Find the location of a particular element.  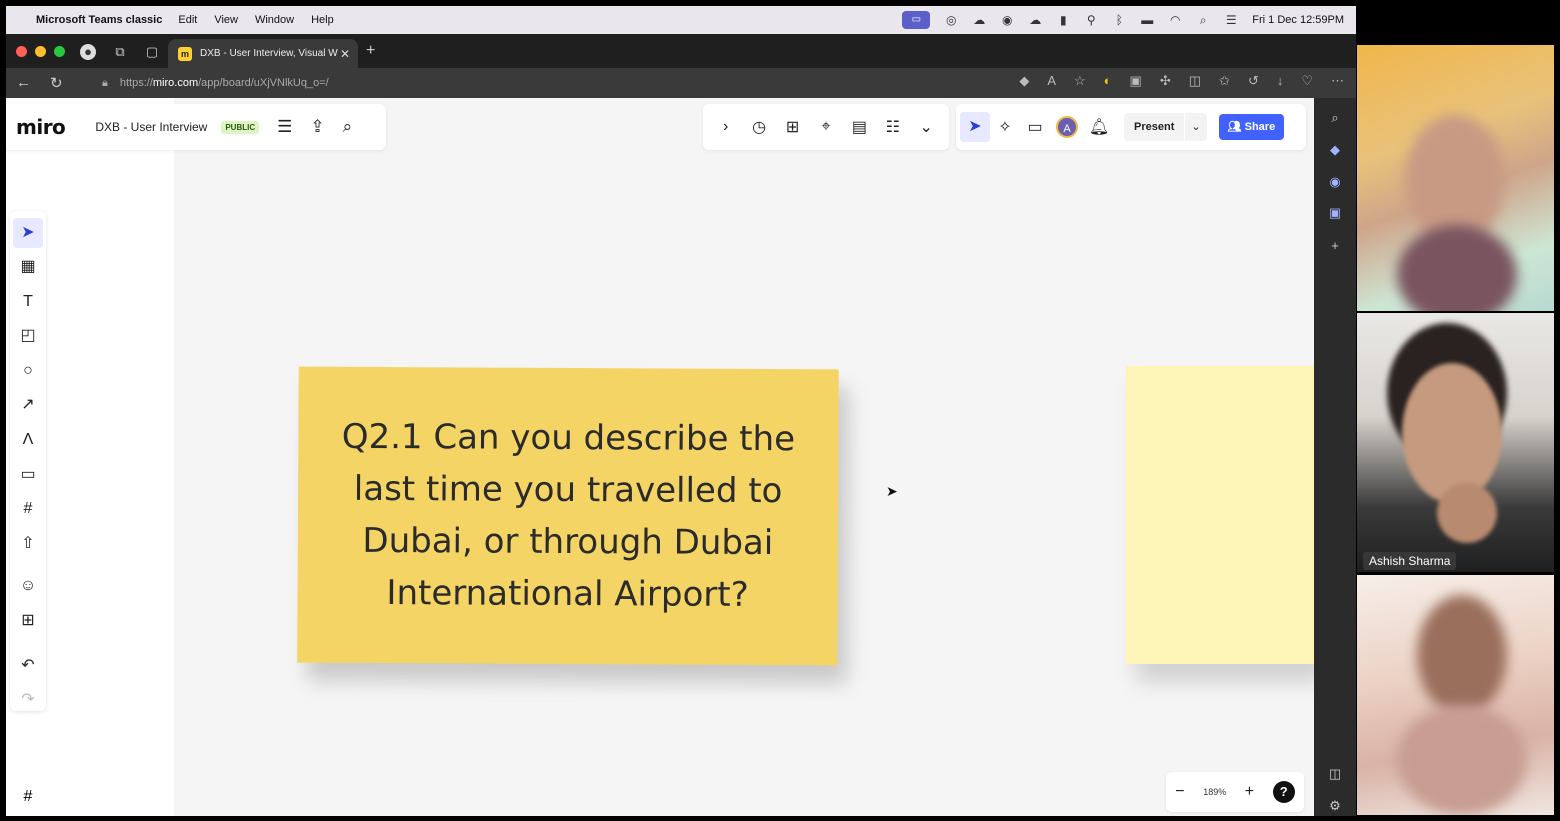

templates-tool-icon: ▦ is located at coordinates (28, 267).